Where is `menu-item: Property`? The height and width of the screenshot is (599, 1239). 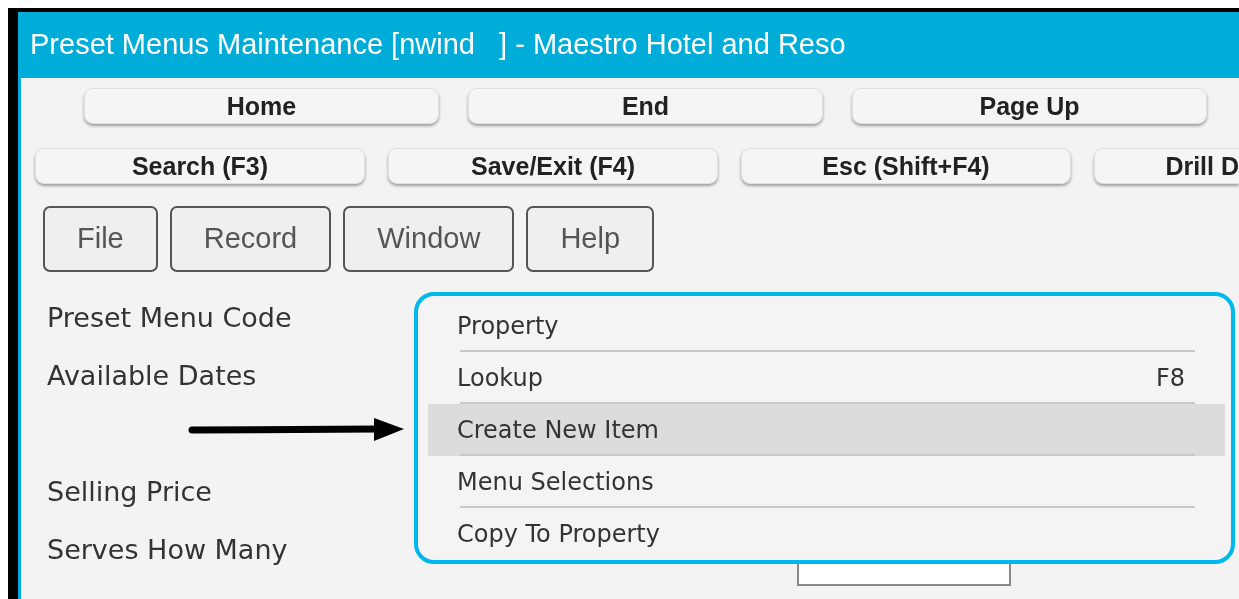 menu-item: Property is located at coordinates (826, 326).